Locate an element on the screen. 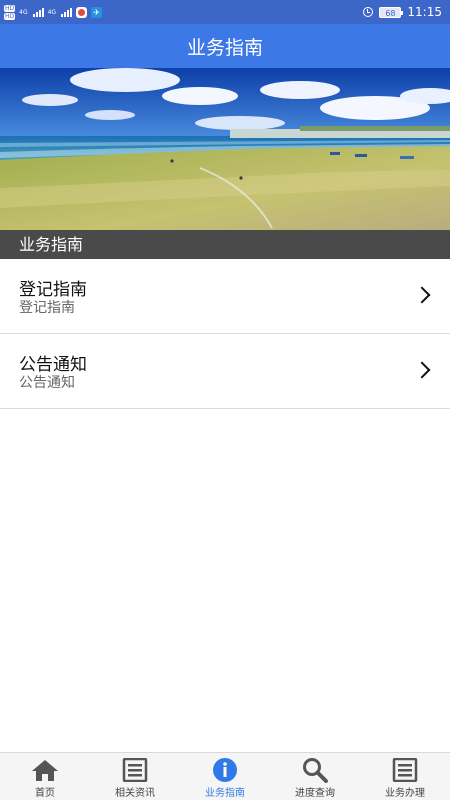 This screenshot has width=450, height=800. notification-app-icon is located at coordinates (82, 12).